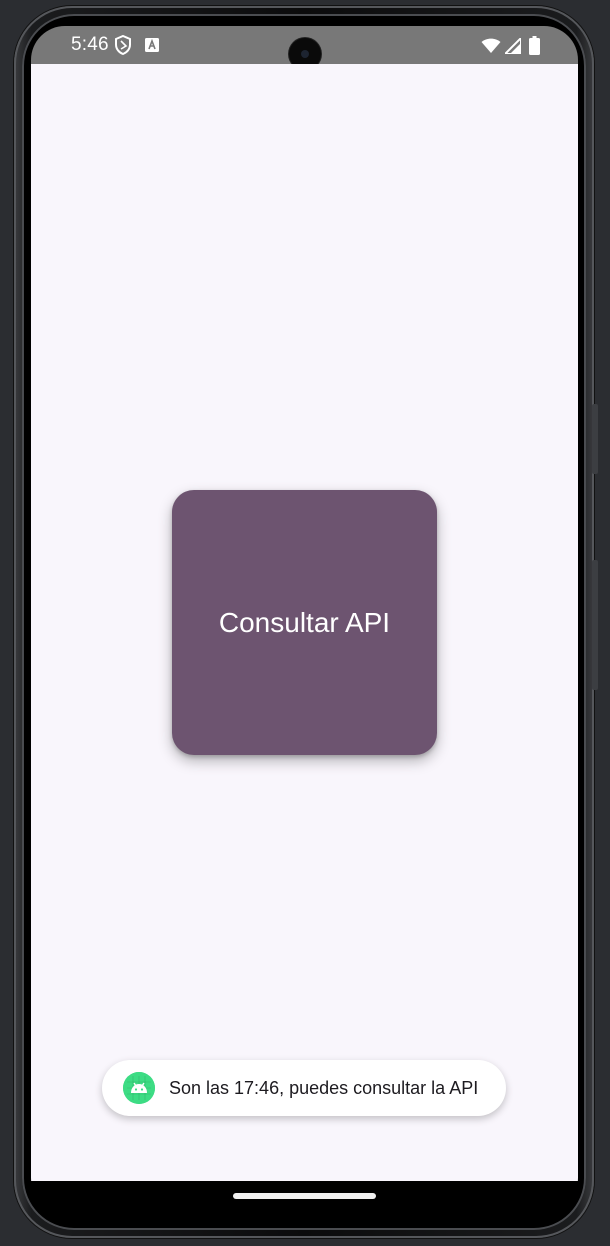 The height and width of the screenshot is (1246, 610). I want to click on toast-notification: Son las 17:46, puedes consultar la API, so click(304, 1088).